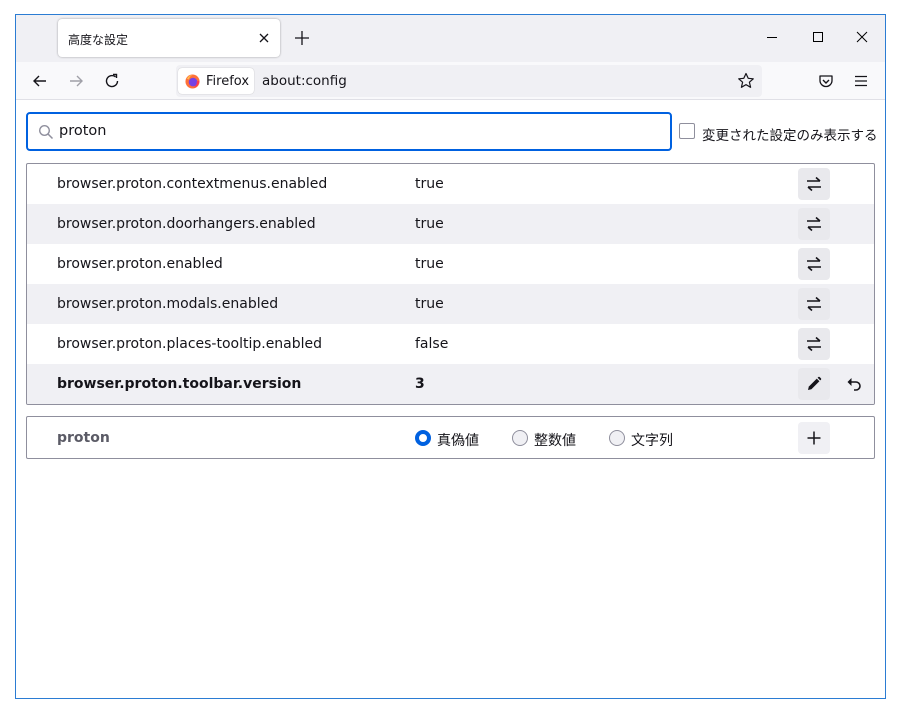  Describe the element at coordinates (83, 438) in the screenshot. I see `new-pref-name: proton` at that location.